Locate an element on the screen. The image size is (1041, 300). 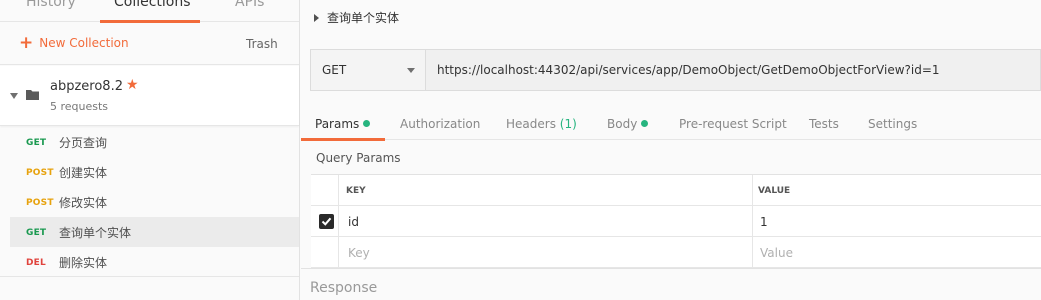
chevron-down-icon is located at coordinates (411, 70).